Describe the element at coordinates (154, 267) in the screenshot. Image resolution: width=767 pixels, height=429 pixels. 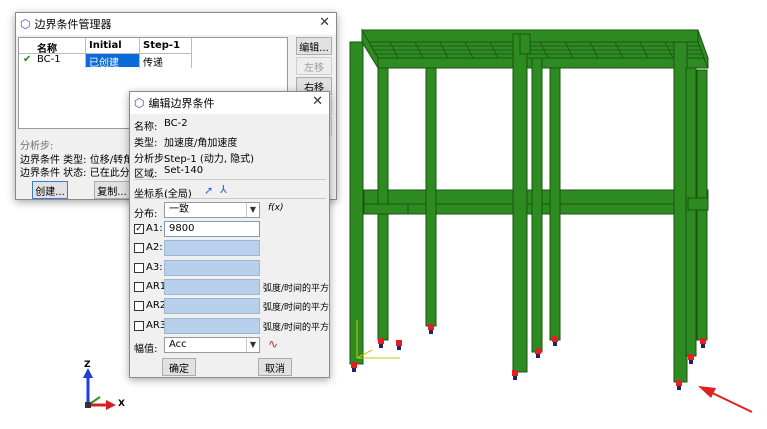
I see `a3-label: A3:` at that location.